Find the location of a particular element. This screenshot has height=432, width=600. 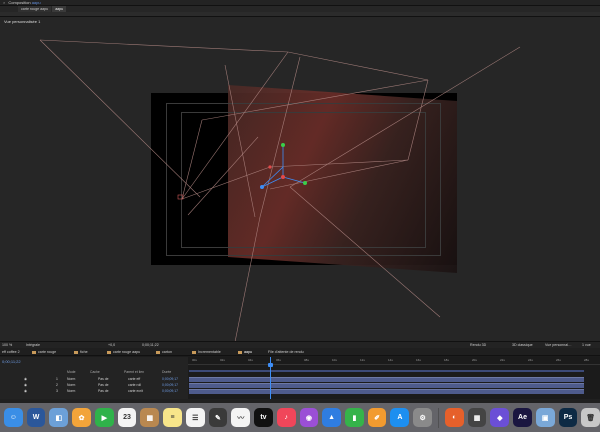

timeline-tab-label: carton is located at coordinates (167, 352).